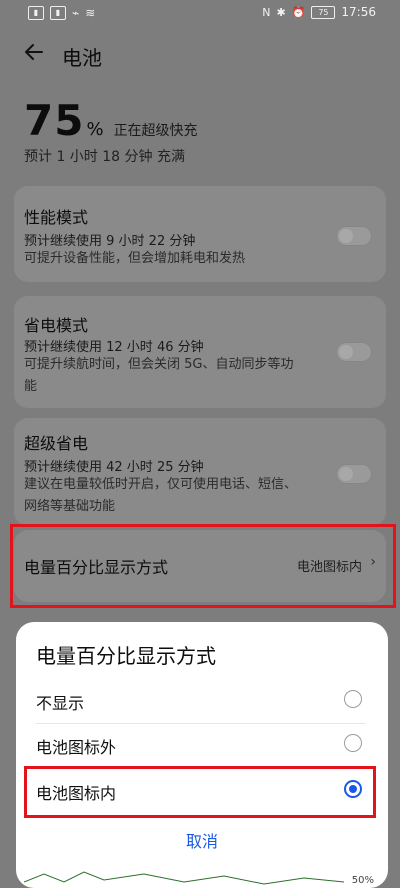 The width and height of the screenshot is (400, 888). Describe the element at coordinates (56, 325) in the screenshot. I see `card-title: 省电模式` at that location.